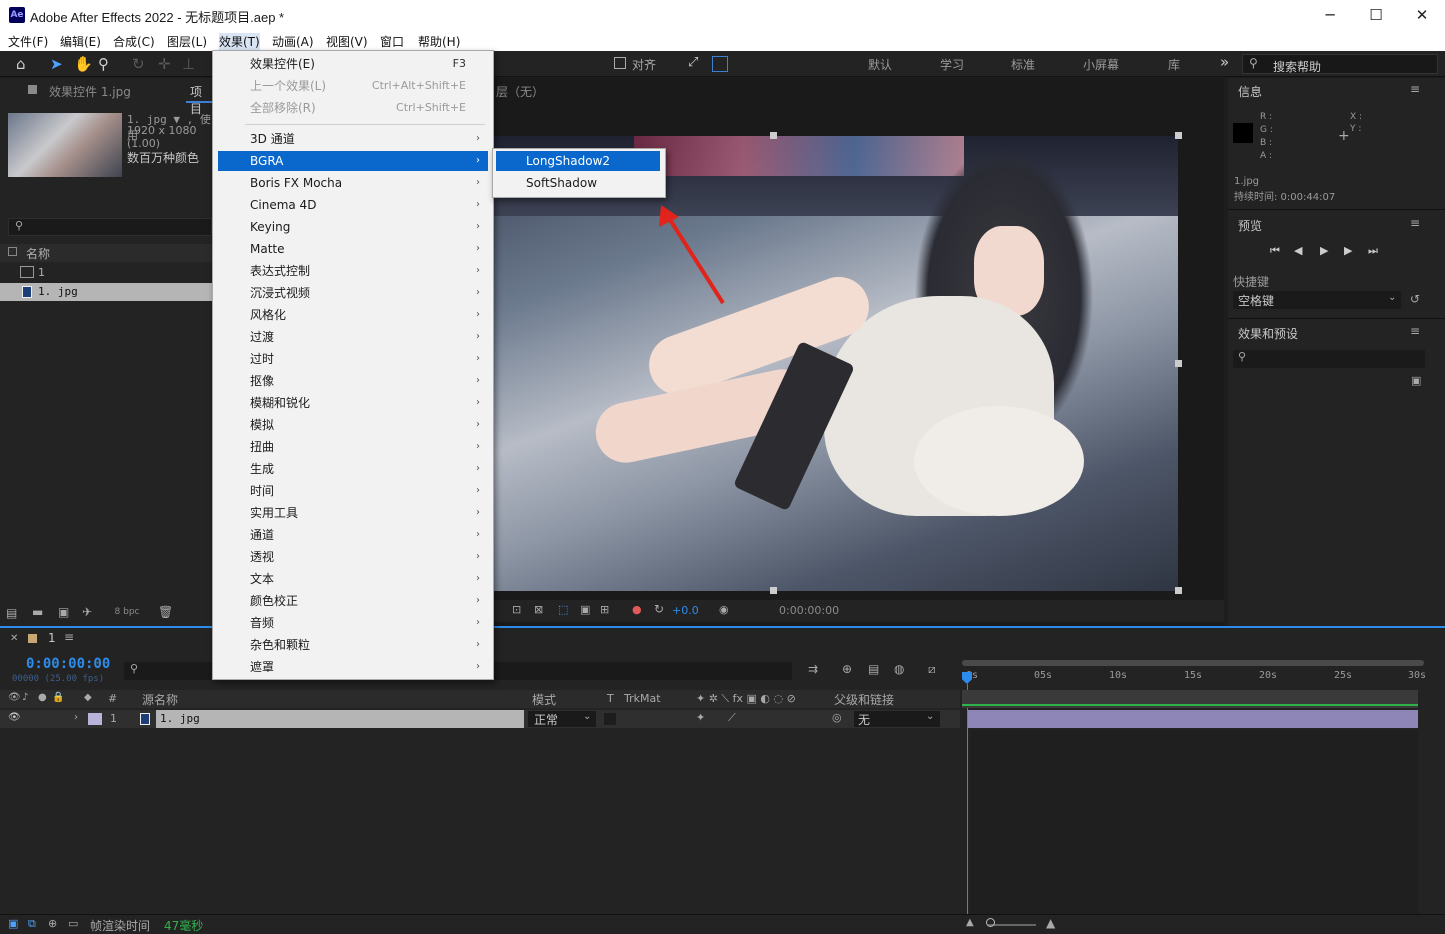  I want to click on col-trkmat: TrkMat, so click(642, 698).